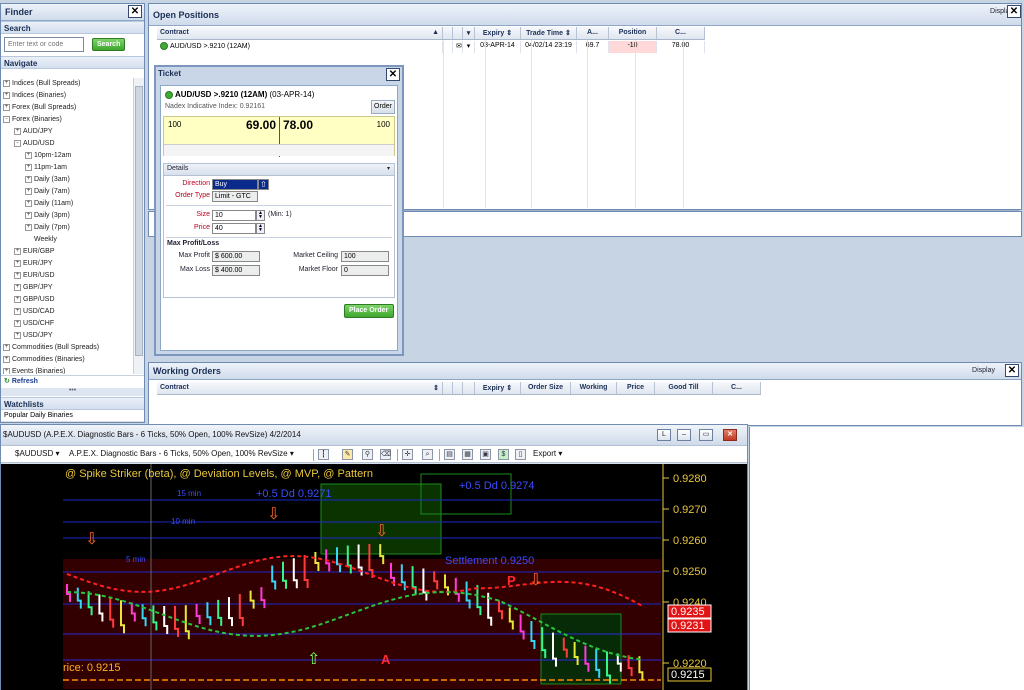  What do you see at coordinates (234, 228) in the screenshot?
I see `price-input: 40` at bounding box center [234, 228].